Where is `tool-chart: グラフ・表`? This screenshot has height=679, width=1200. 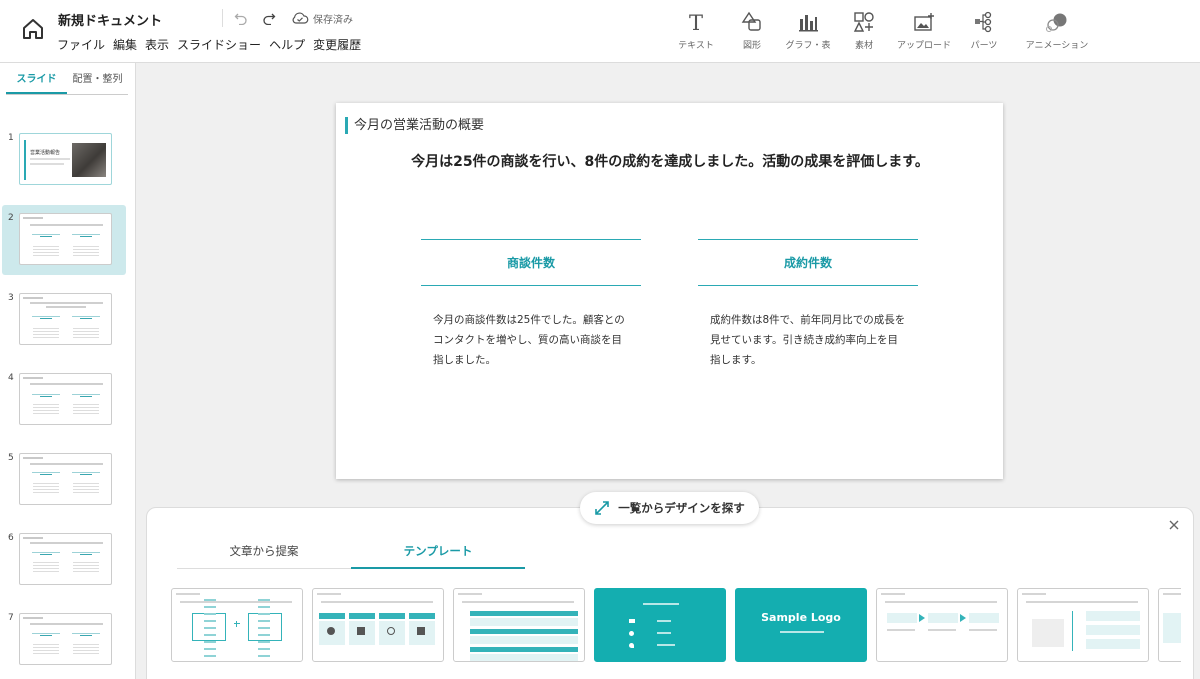
tool-chart: グラフ・表 is located at coordinates (808, 30).